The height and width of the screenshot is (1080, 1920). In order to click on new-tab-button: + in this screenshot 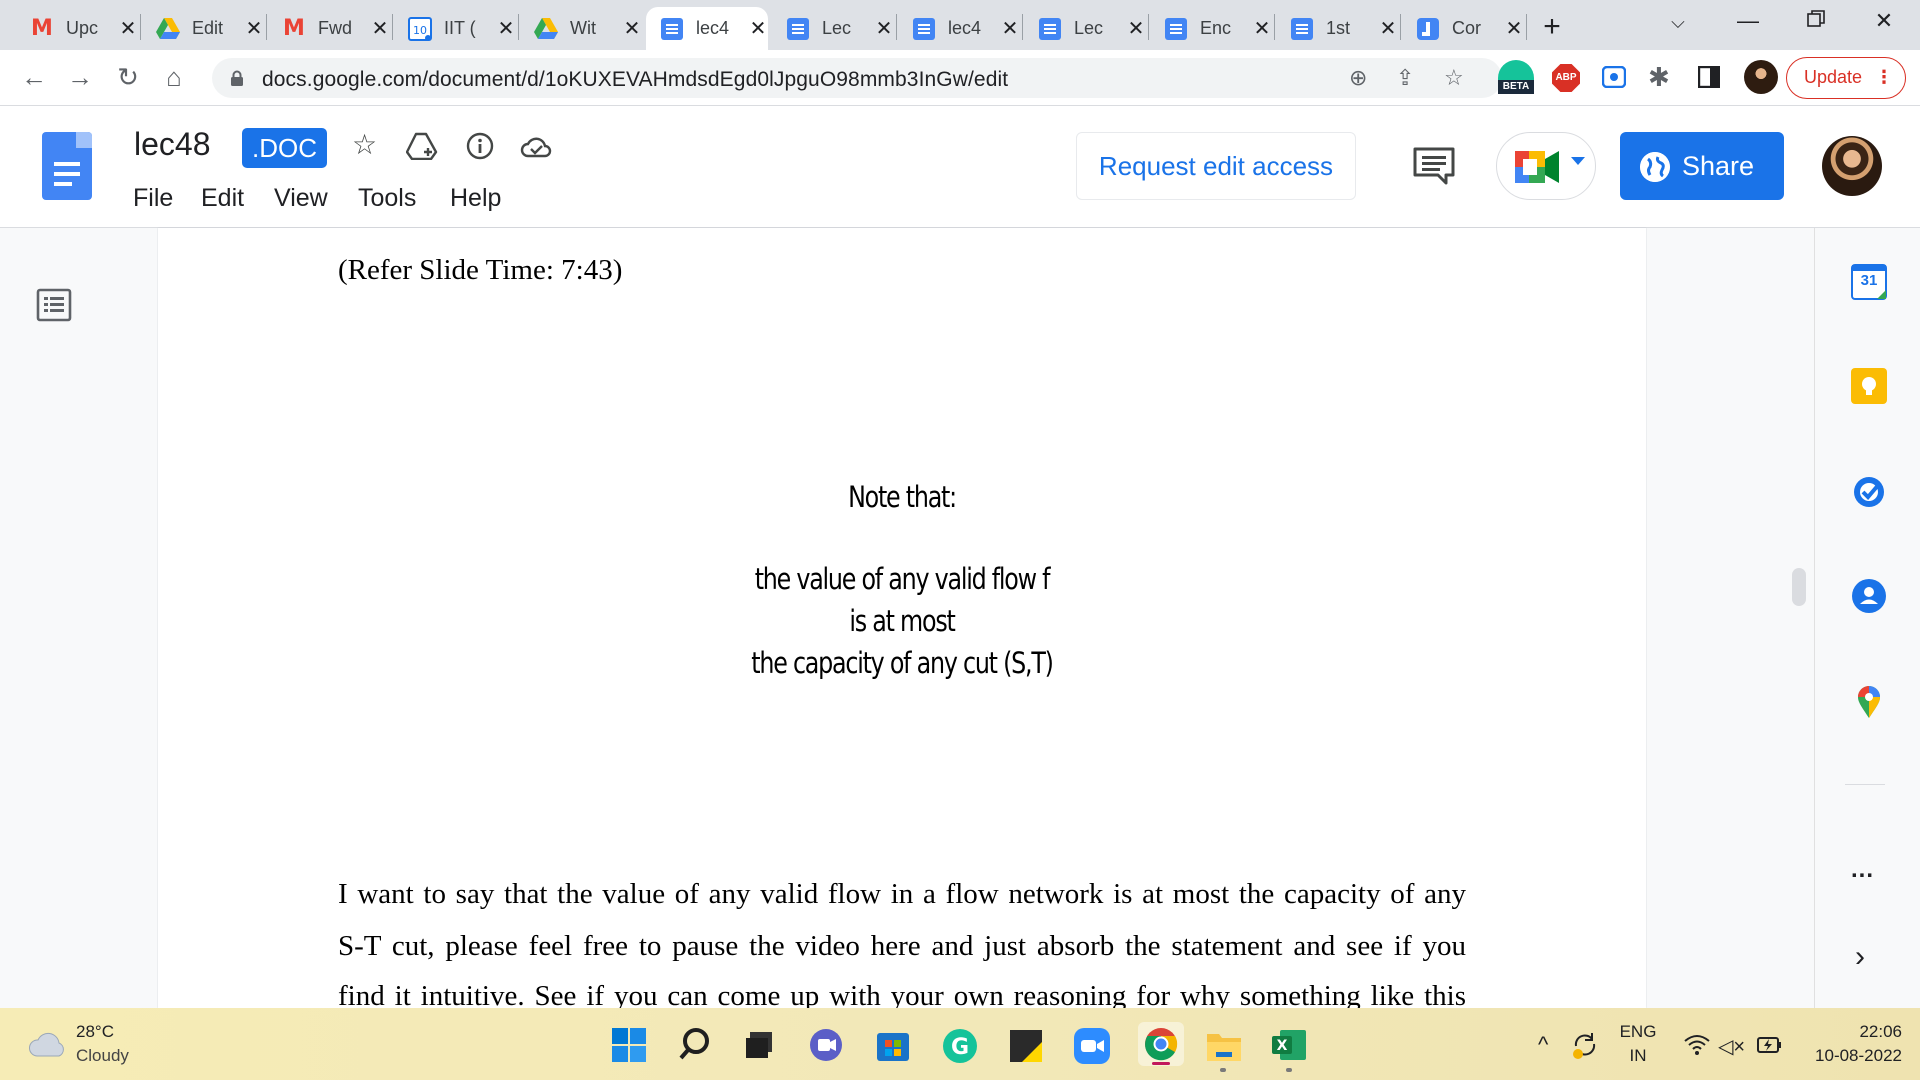, I will do `click(1552, 27)`.